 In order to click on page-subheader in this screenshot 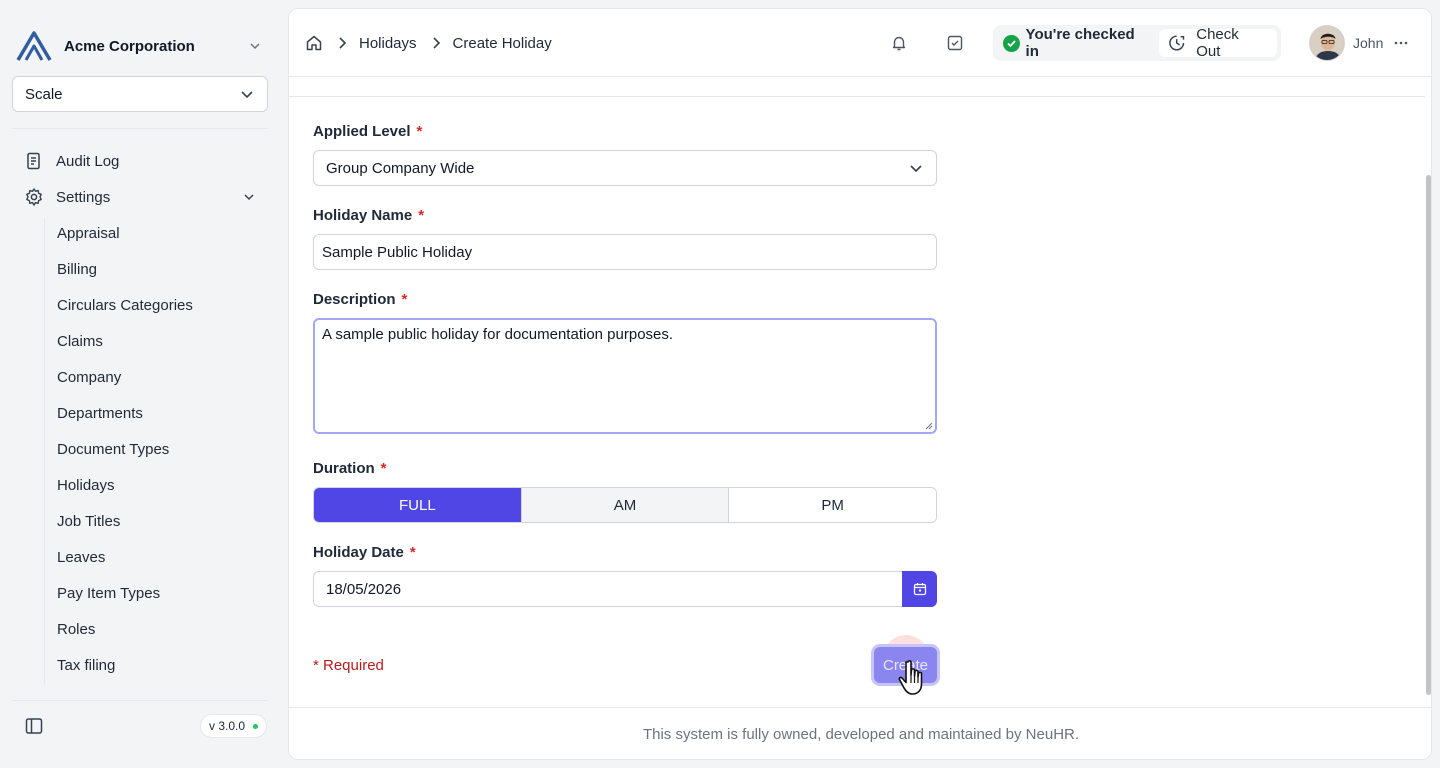, I will do `click(857, 87)`.